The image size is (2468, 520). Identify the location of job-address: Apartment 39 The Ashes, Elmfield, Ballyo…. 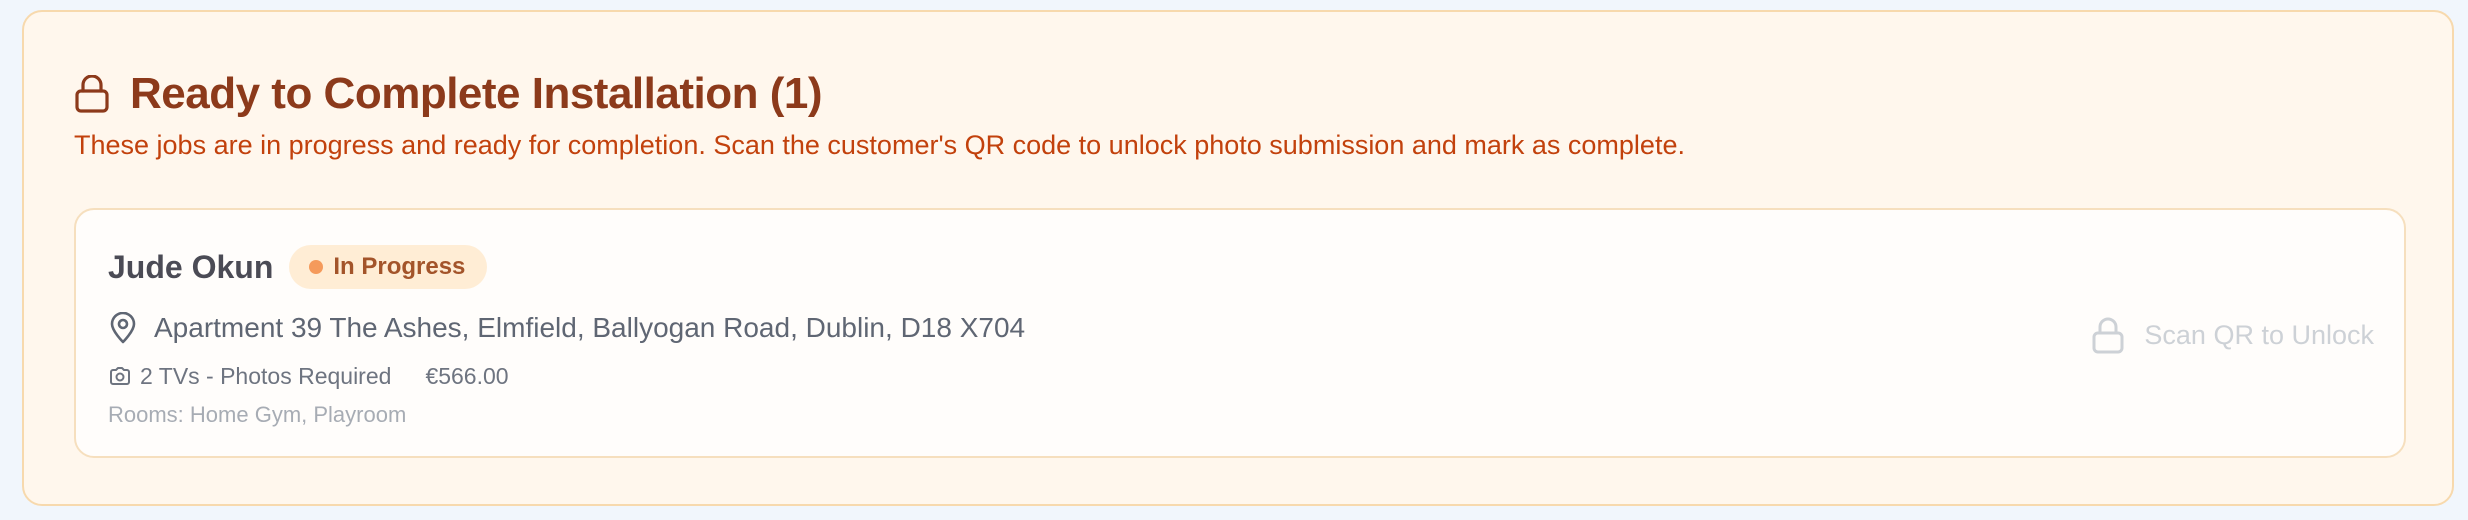
(565, 328).